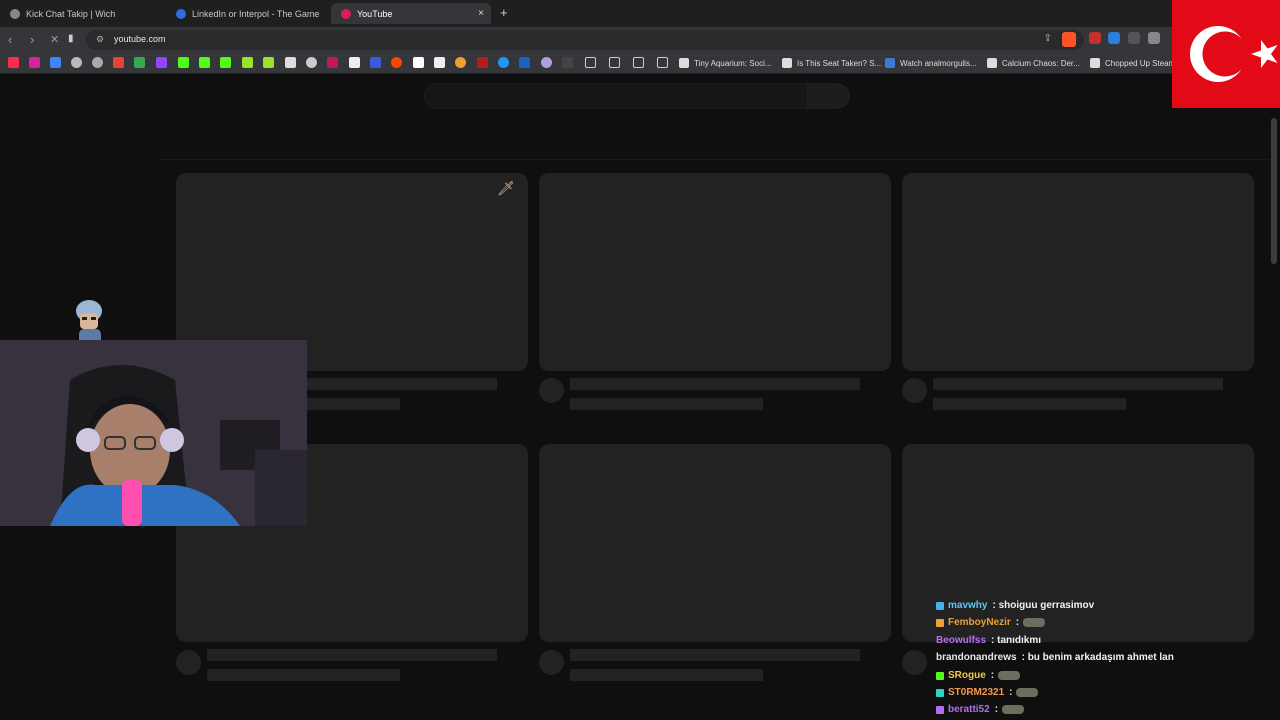 This screenshot has width=1280, height=720. I want to click on tab-linkedin-interpol: LinkedIn or Interpol - The Game, so click(248, 13).